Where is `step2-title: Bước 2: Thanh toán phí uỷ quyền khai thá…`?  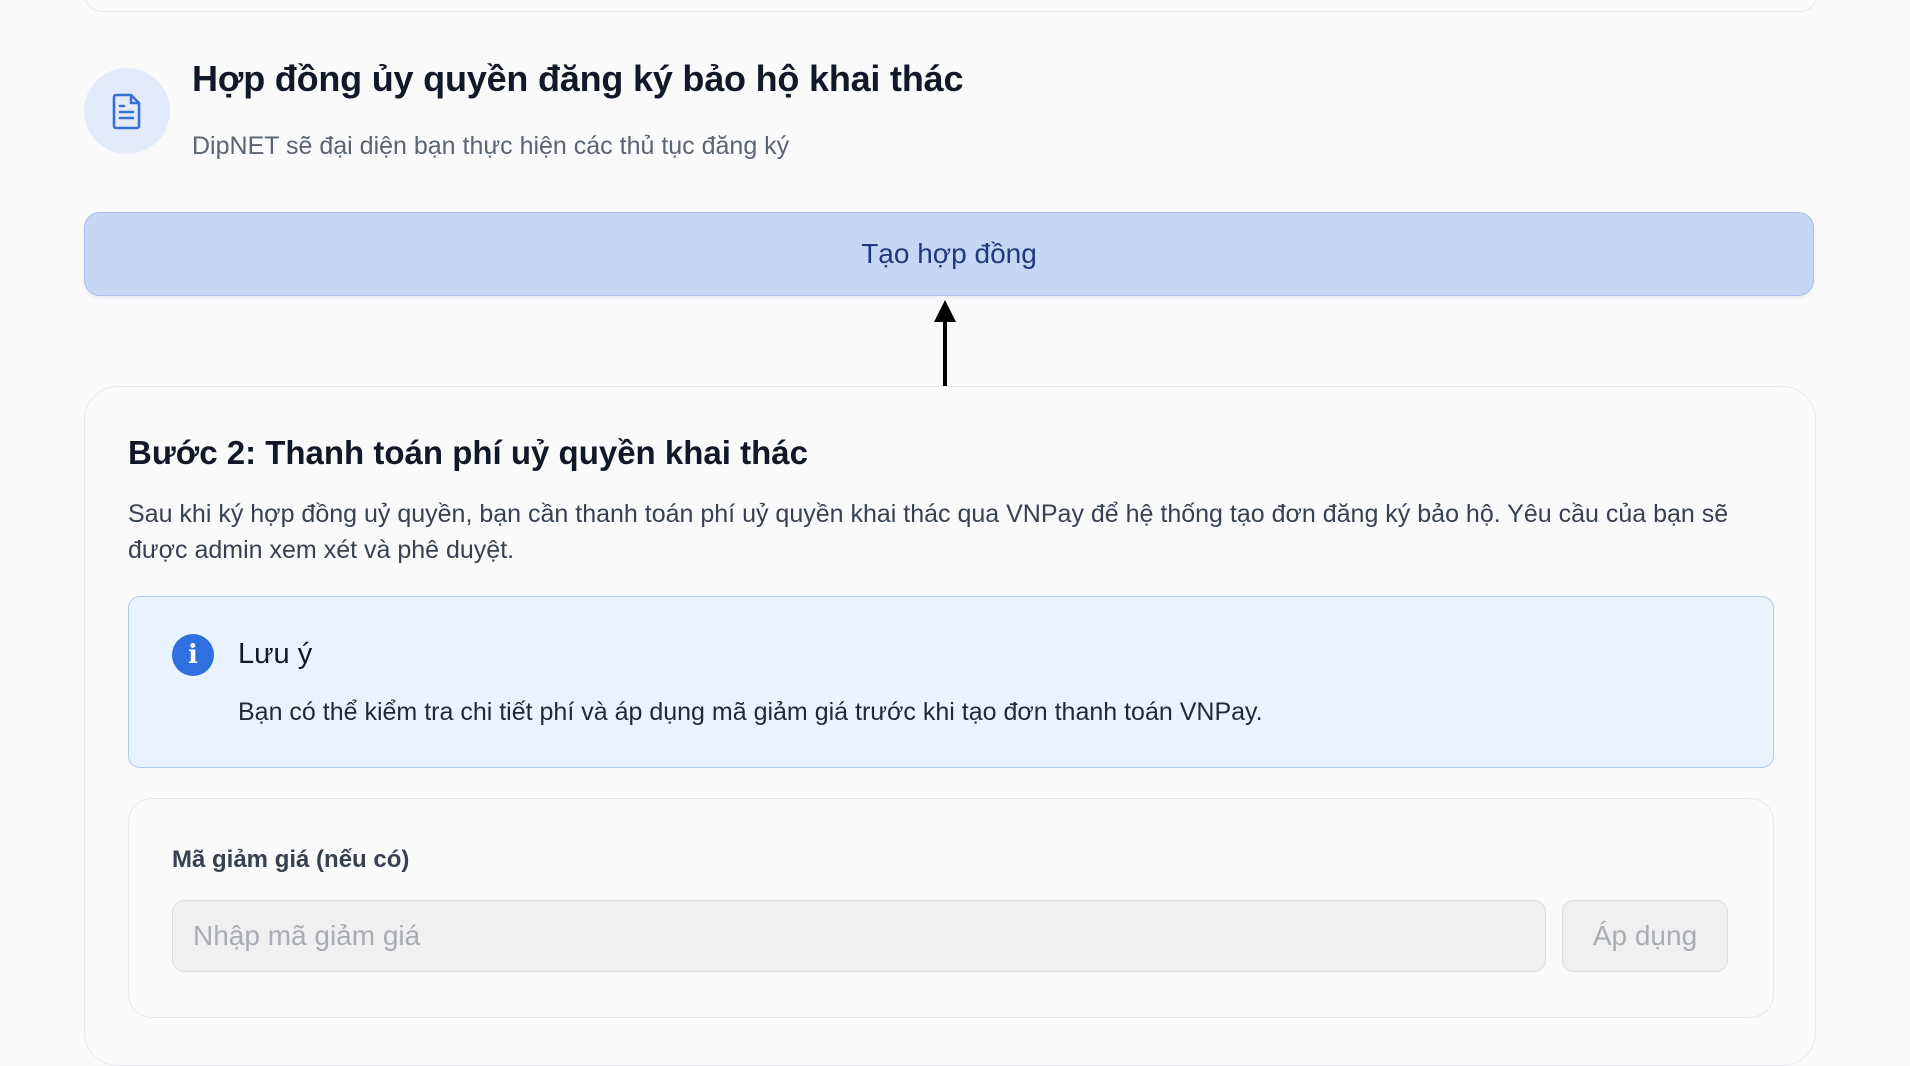 step2-title: Bước 2: Thanh toán phí uỷ quyền khai thá… is located at coordinates (468, 452).